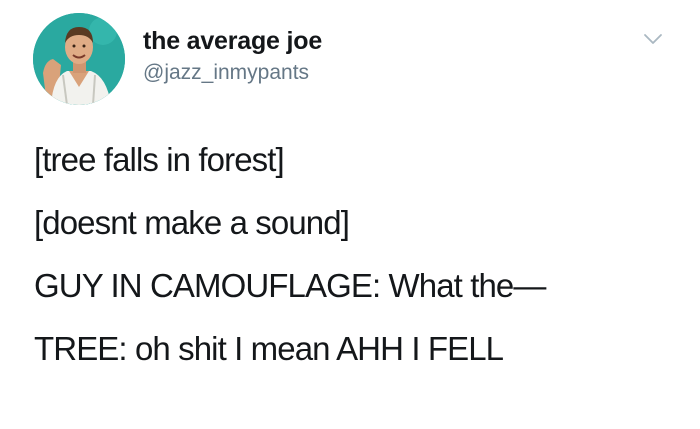 This screenshot has width=700, height=429. I want to click on avatar, so click(79, 59).